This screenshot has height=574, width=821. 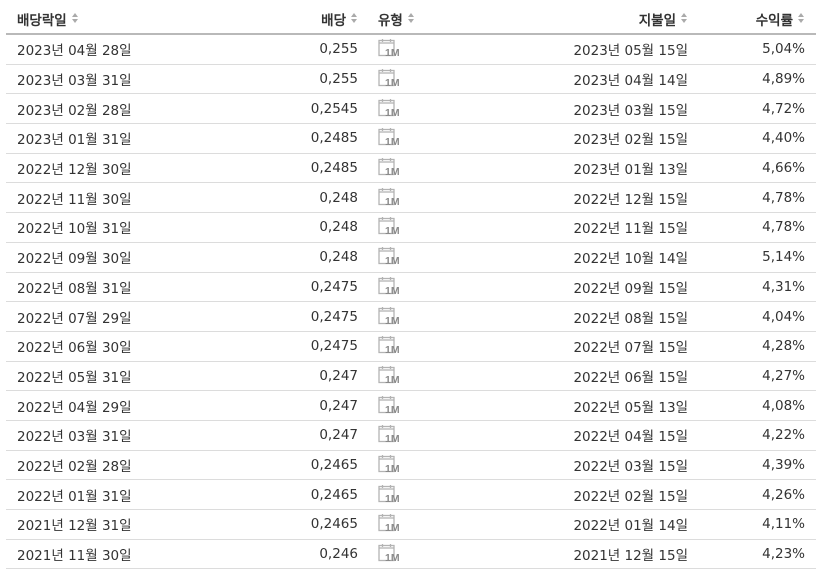 I want to click on ex-date-cell: 2023년 04월 28일, so click(x=74, y=51).